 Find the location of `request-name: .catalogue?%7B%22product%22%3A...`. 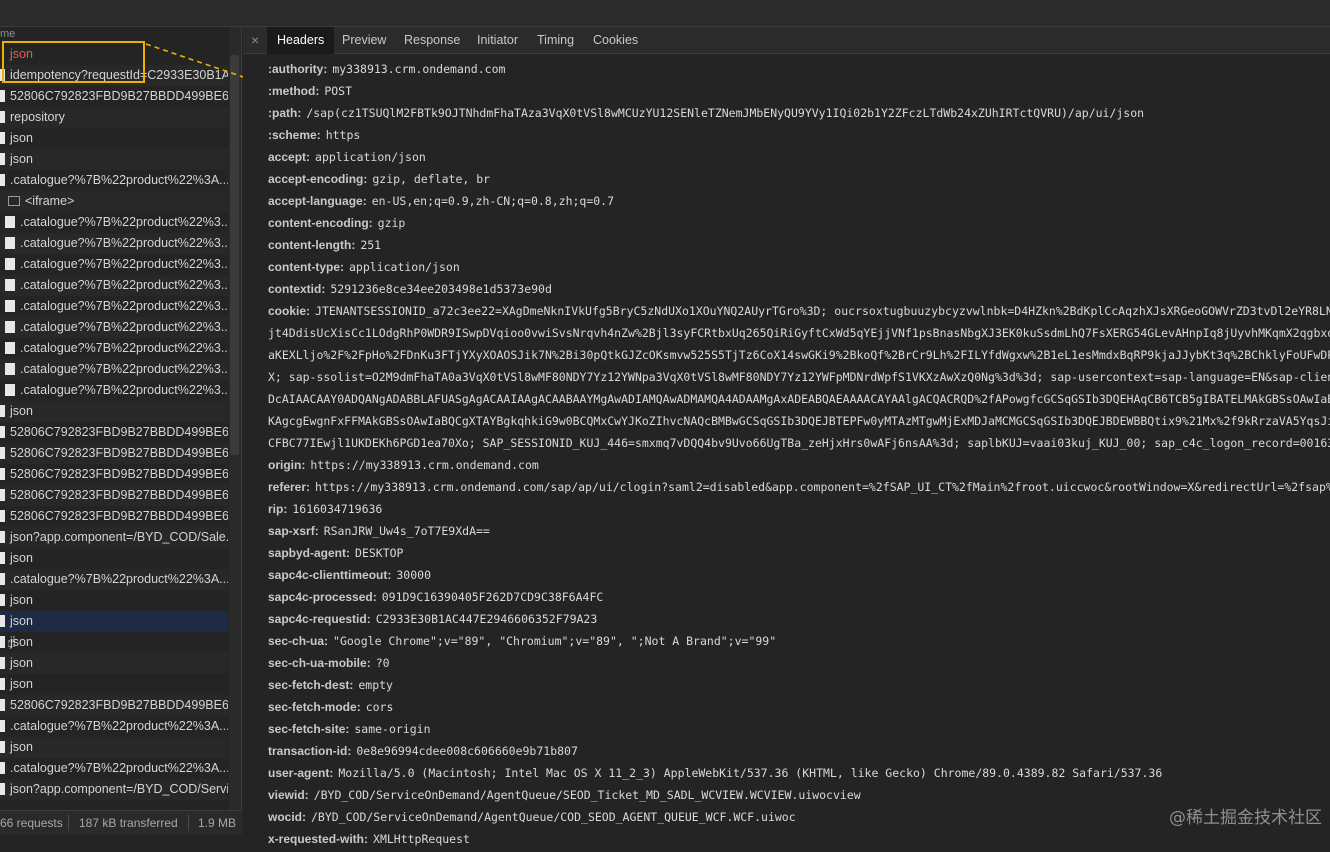

request-name: .catalogue?%7B%22product%22%3A... is located at coordinates (119, 180).